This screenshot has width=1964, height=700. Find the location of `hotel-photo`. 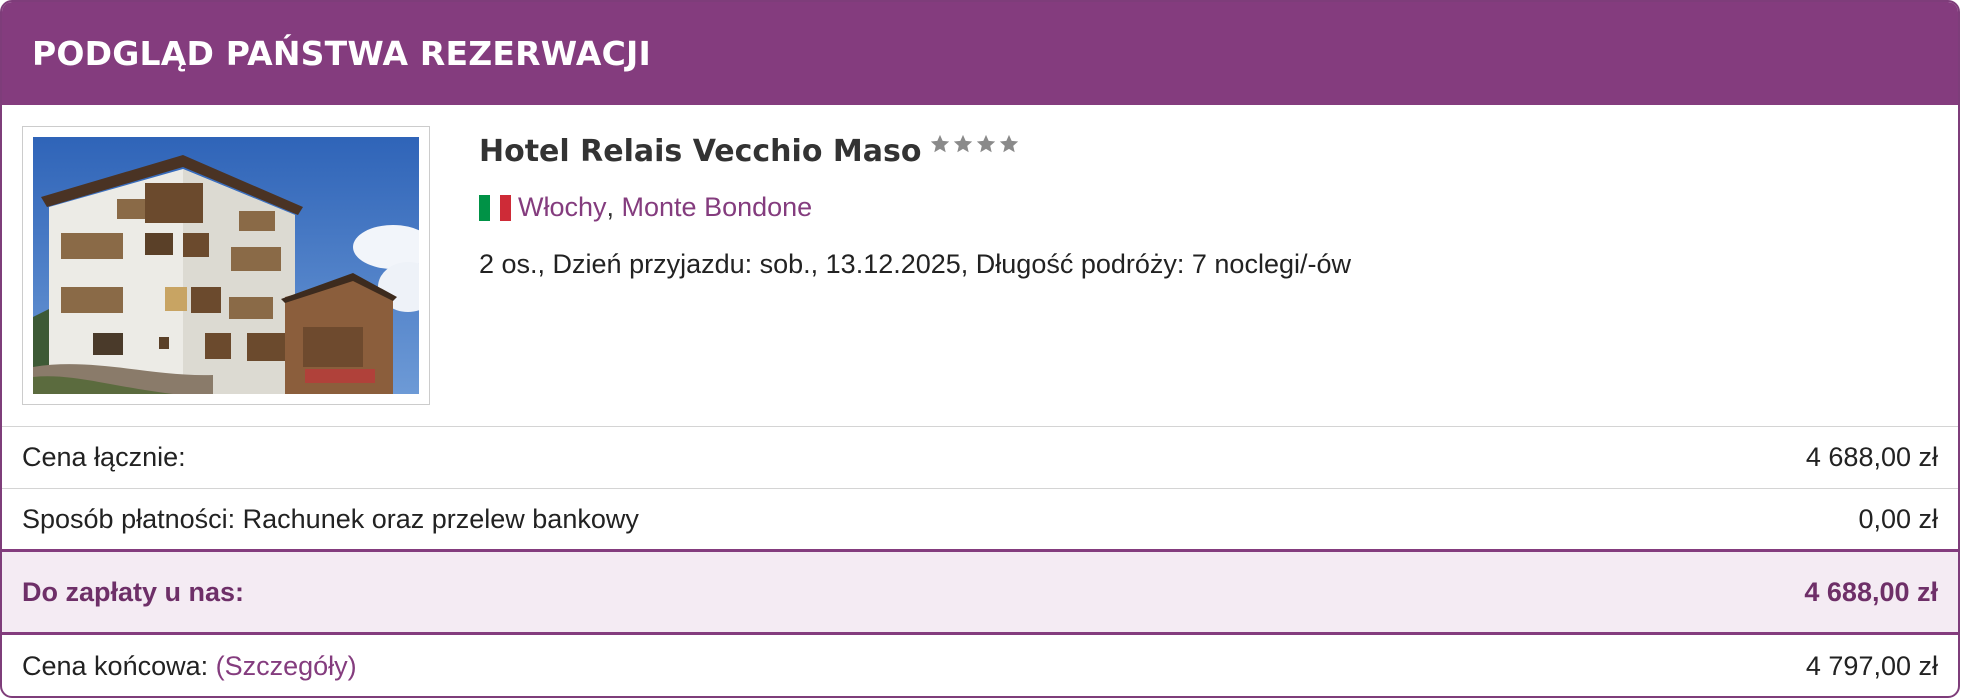

hotel-photo is located at coordinates (226, 265).